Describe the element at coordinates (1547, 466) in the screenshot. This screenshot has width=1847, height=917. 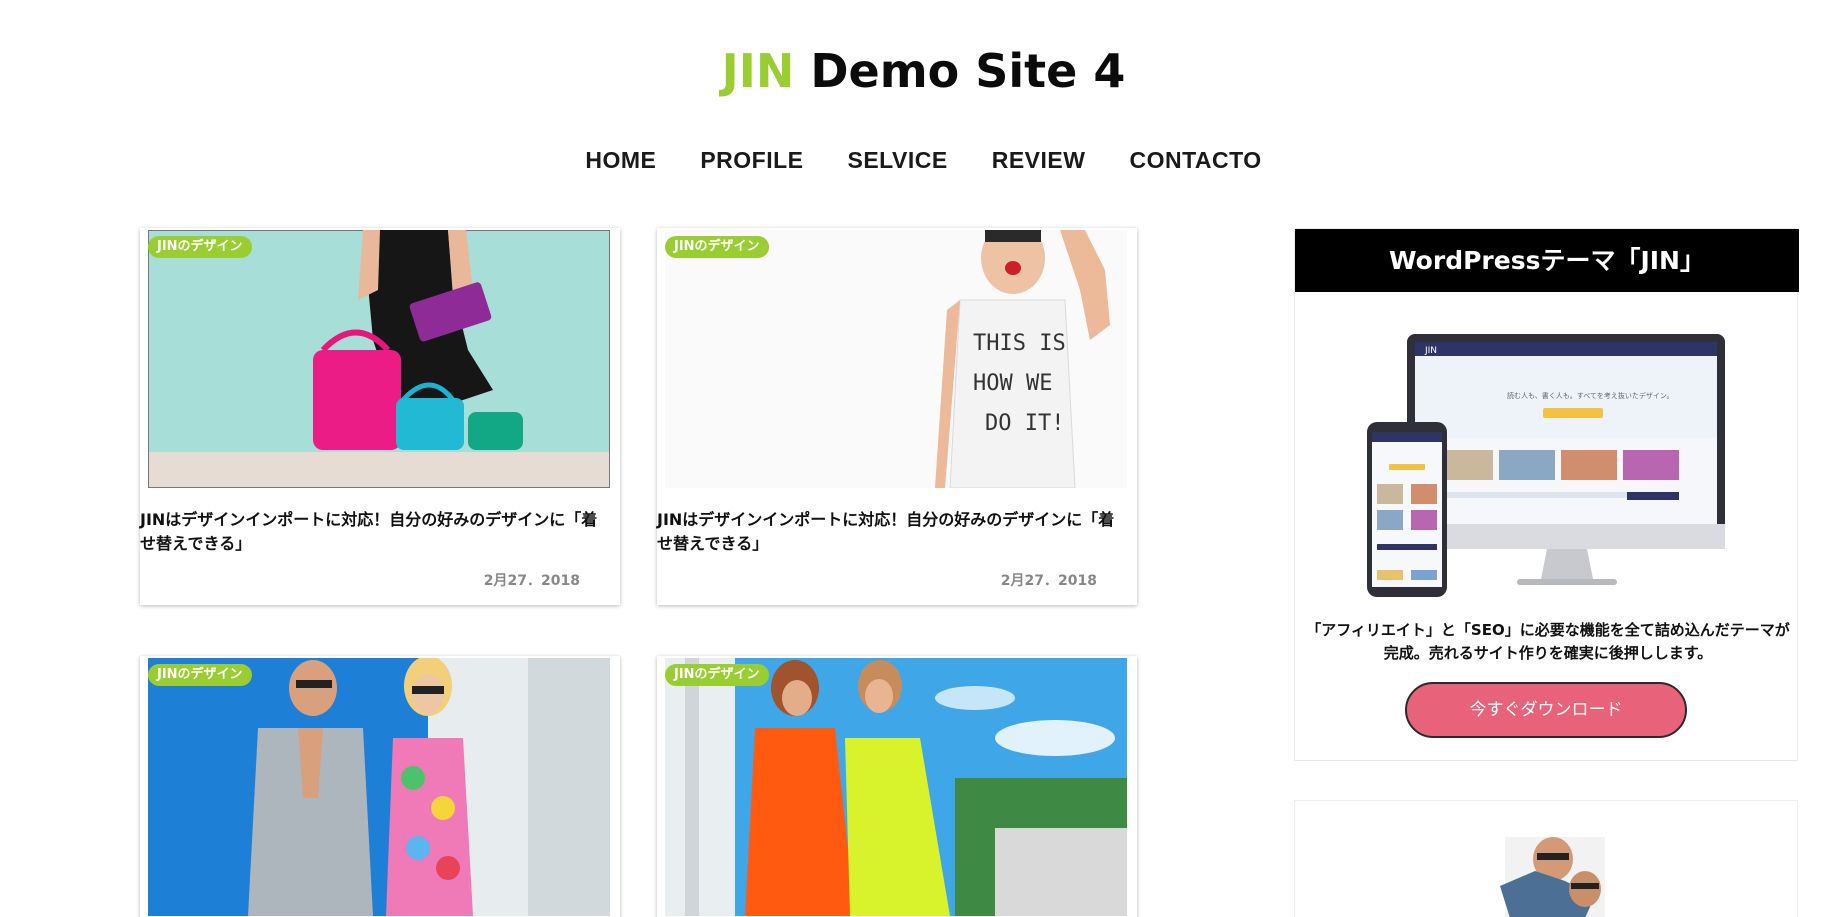
I see `theme-preview-image: JIN 読む人も、書く人も。すべてを考え抜いたデザイン。` at that location.